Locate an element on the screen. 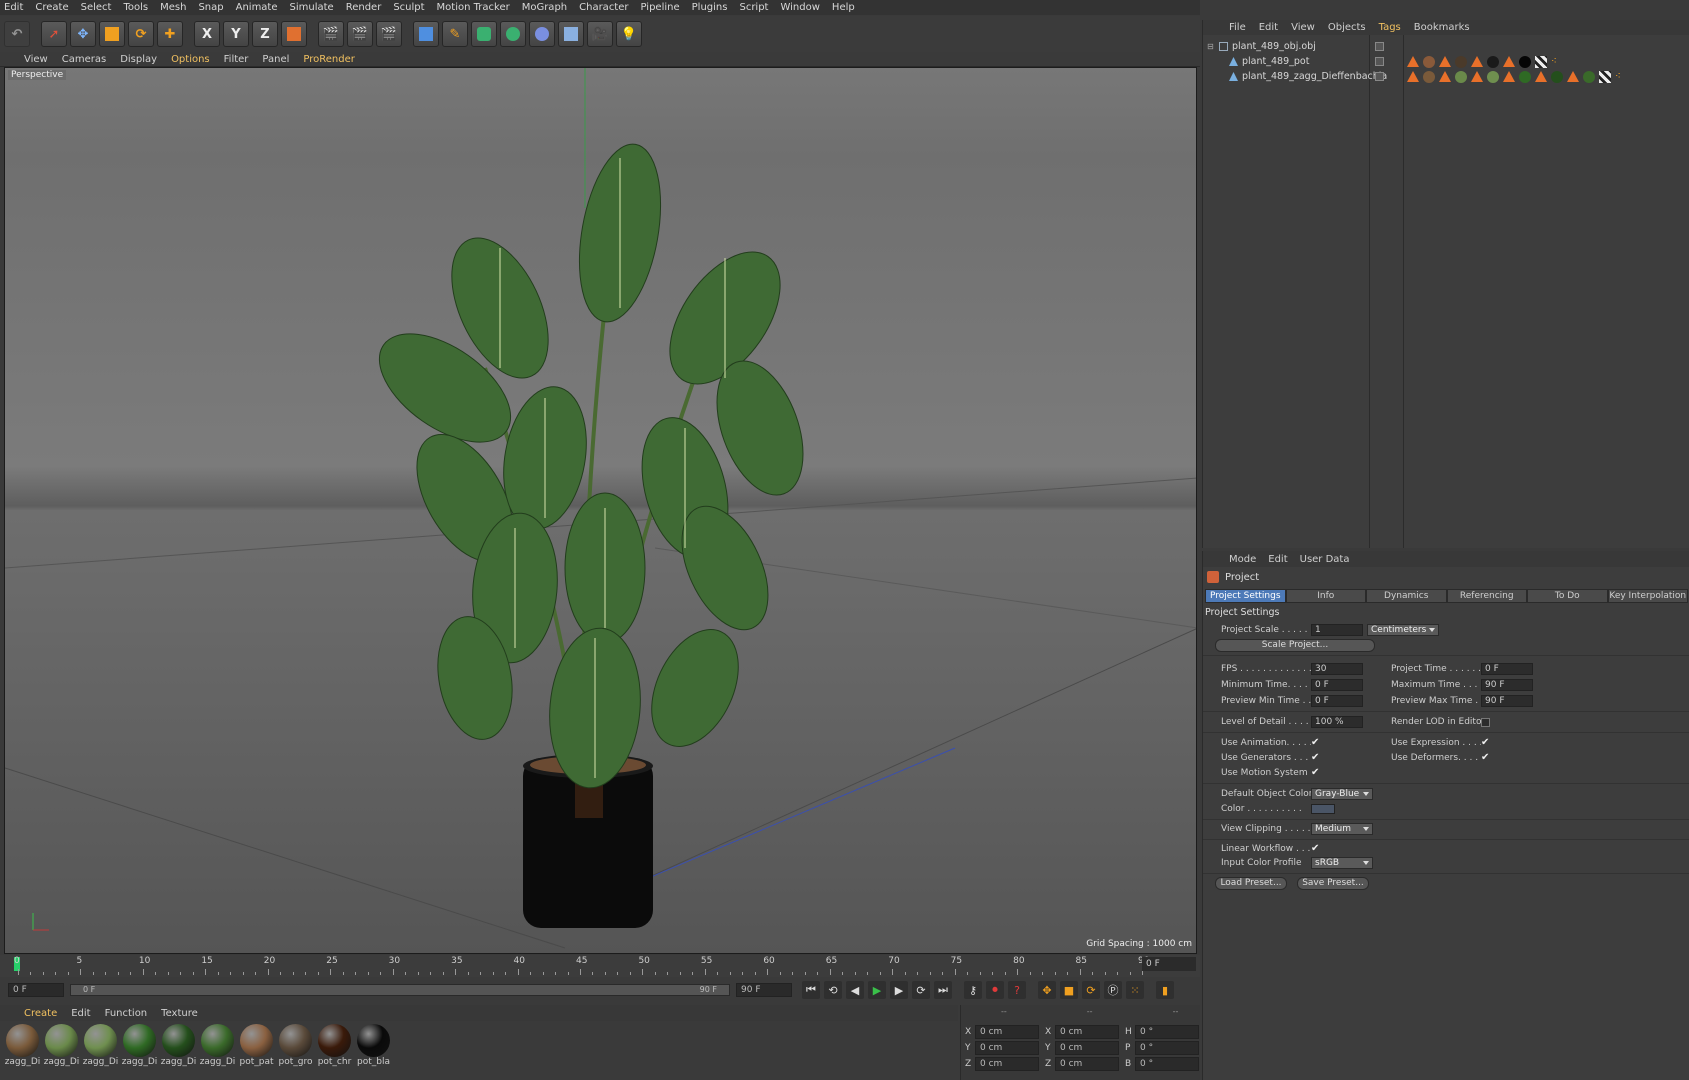 This screenshot has height=1080, width=1689. play-button: ▶ is located at coordinates (877, 990).